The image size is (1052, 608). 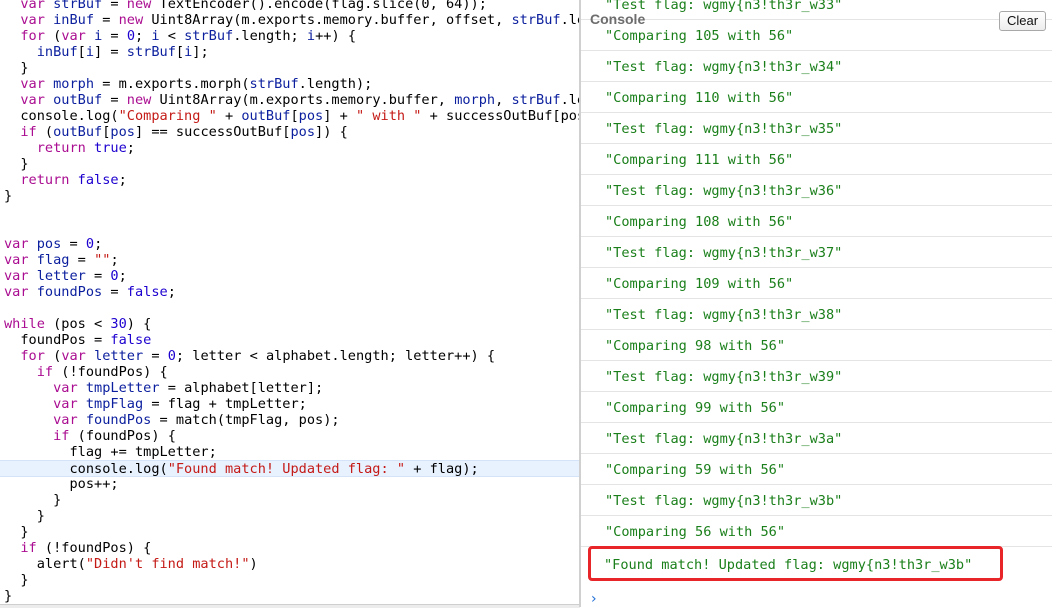 I want to click on code-line: var foundPos = false;, so click(x=290, y=292).